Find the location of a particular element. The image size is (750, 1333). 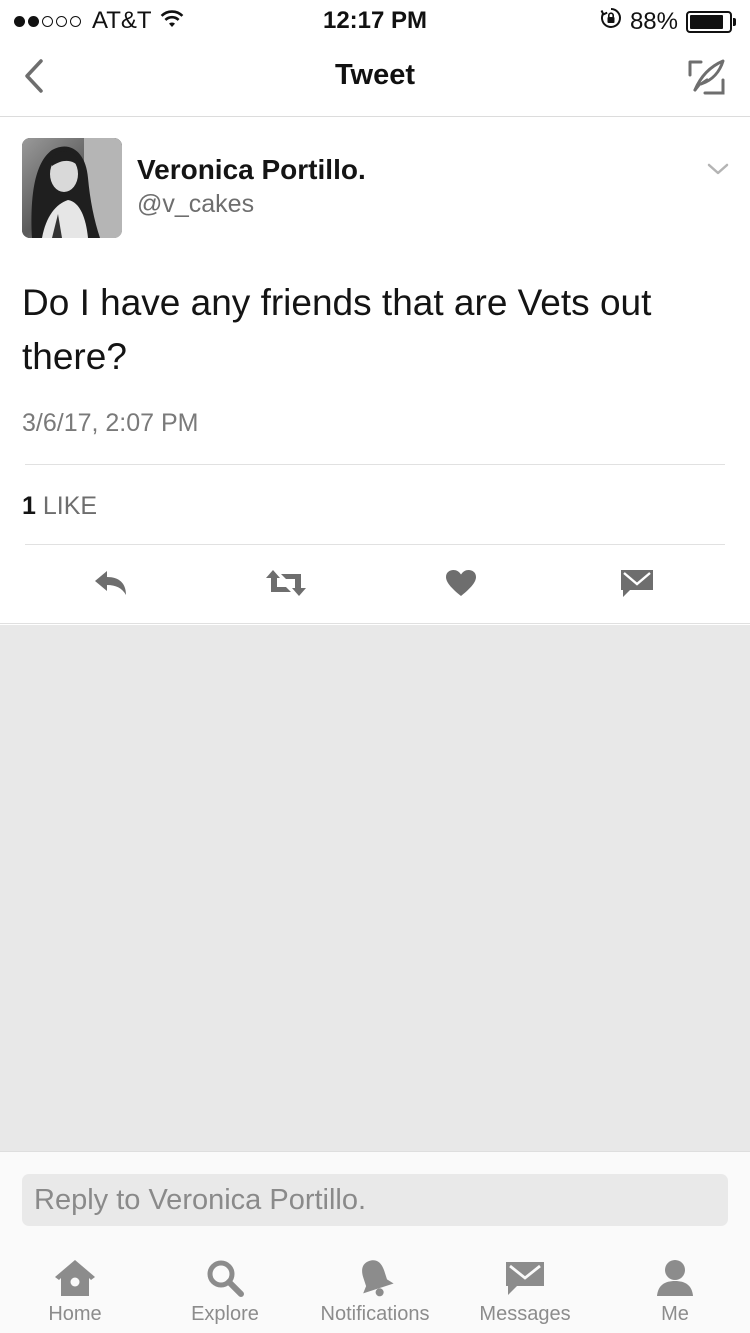

navigation-bar: Tweet is located at coordinates (375, 78).